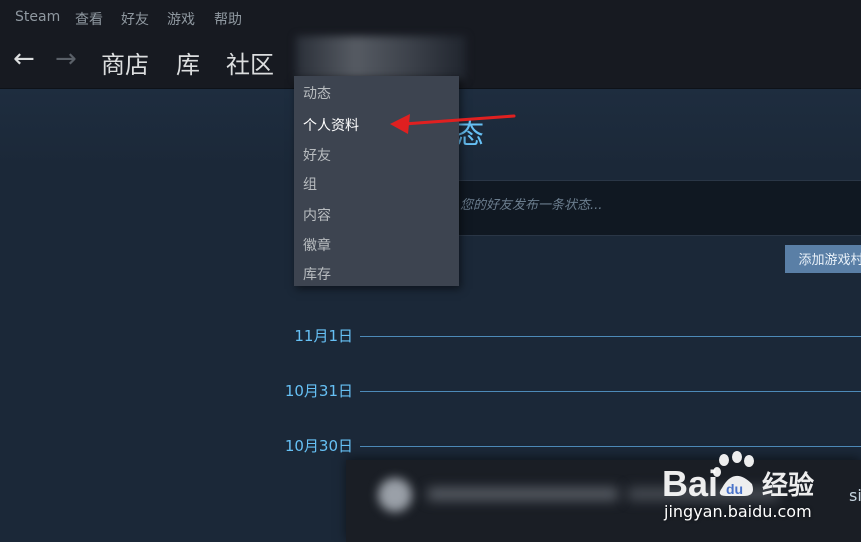  What do you see at coordinates (690, 483) in the screenshot?
I see `svg-text: Bai` at bounding box center [690, 483].